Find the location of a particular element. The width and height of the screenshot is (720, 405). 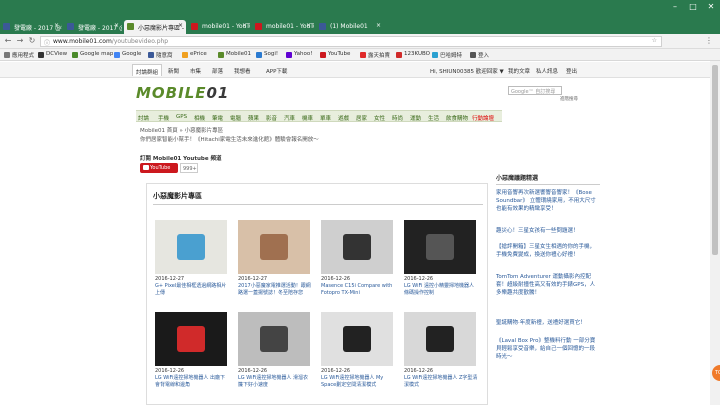

category-link: 運動 is located at coordinates (415, 118).